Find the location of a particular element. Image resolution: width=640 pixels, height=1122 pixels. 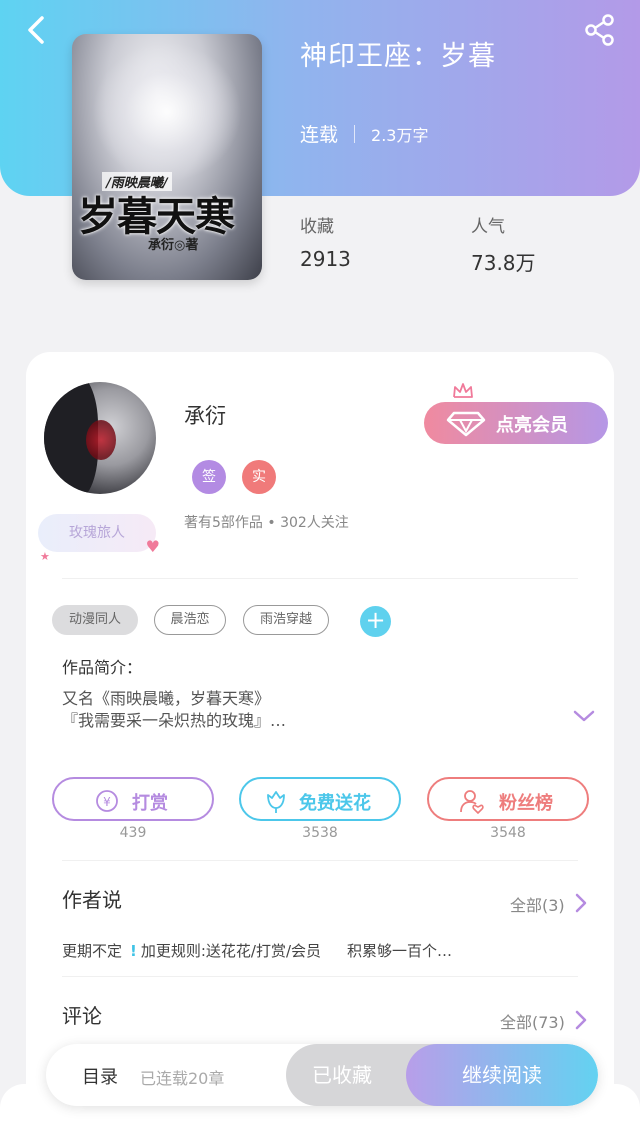

send-flower-label: 免费送花 is located at coordinates (335, 803).